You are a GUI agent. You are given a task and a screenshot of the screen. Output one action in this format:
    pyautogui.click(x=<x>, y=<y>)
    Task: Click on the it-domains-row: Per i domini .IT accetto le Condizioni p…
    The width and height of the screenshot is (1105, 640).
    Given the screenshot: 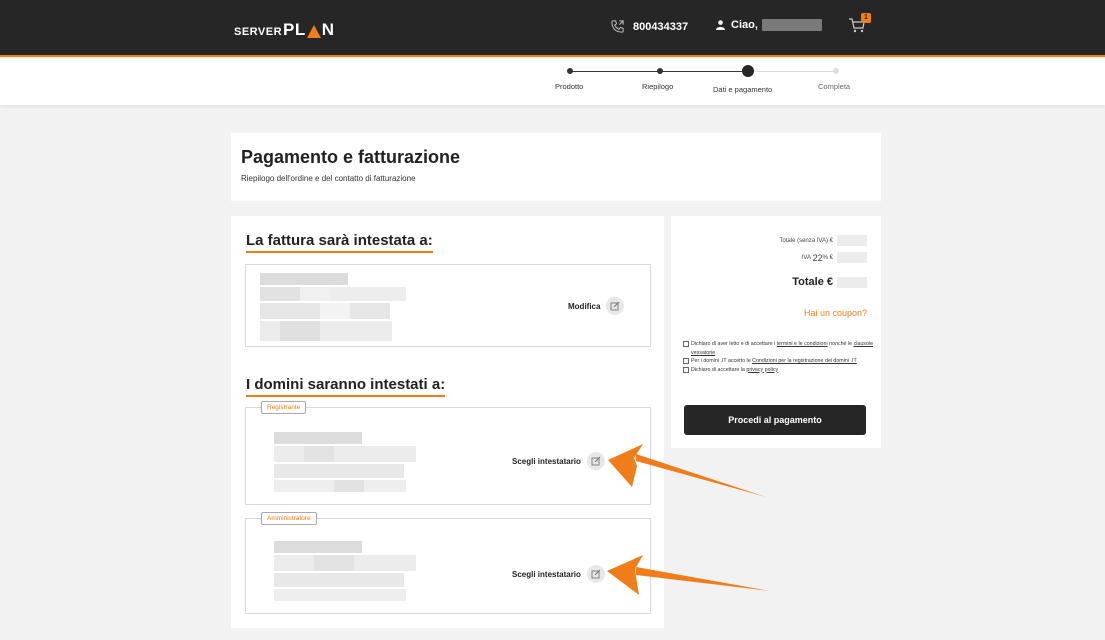 What is the action you would take?
    pyautogui.click(x=778, y=361)
    